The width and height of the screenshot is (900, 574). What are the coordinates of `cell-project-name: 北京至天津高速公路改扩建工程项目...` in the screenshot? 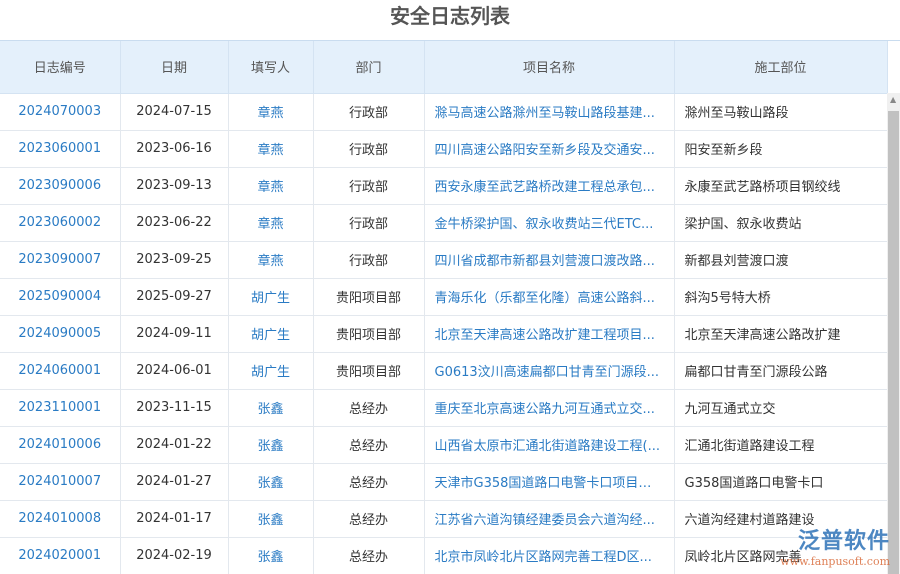 It's located at (549, 334).